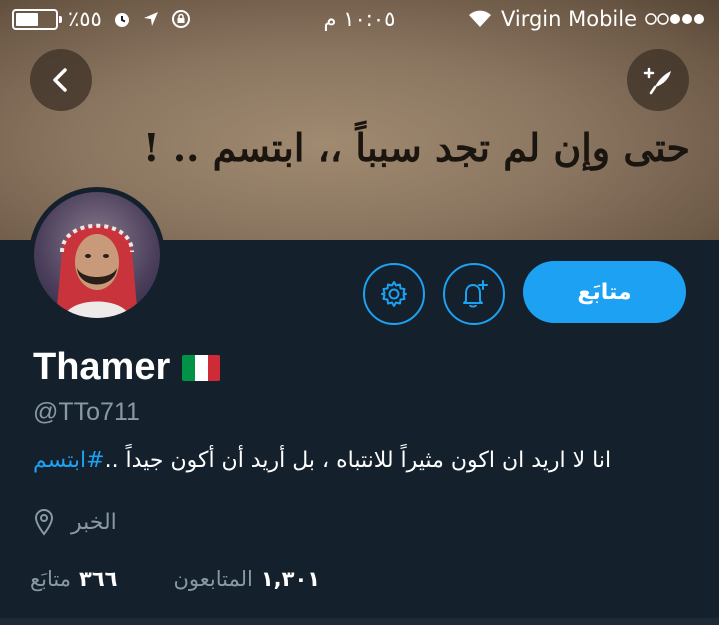 This screenshot has height=625, width=719. What do you see at coordinates (359, 621) in the screenshot?
I see `divider` at bounding box center [359, 621].